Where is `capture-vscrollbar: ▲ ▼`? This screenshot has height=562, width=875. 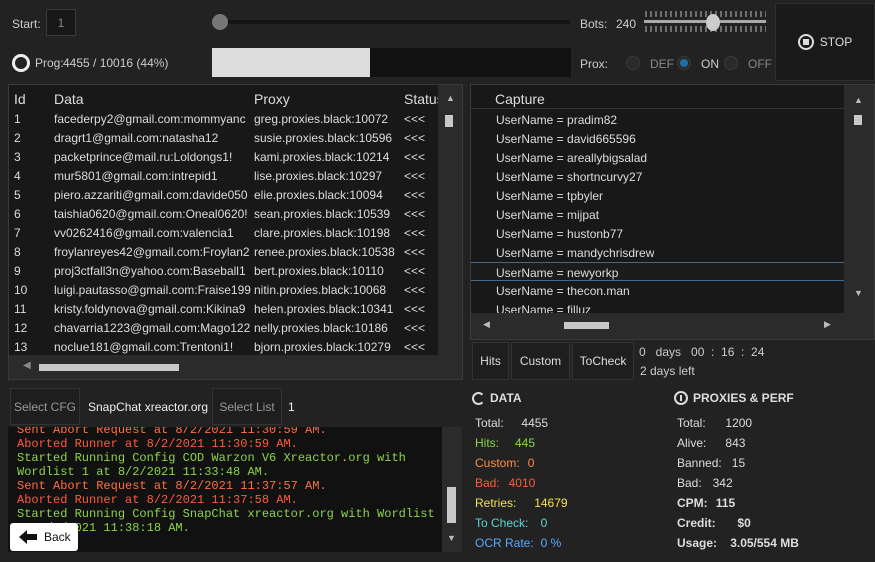
capture-vscrollbar: ▲ ▼ is located at coordinates (859, 212).